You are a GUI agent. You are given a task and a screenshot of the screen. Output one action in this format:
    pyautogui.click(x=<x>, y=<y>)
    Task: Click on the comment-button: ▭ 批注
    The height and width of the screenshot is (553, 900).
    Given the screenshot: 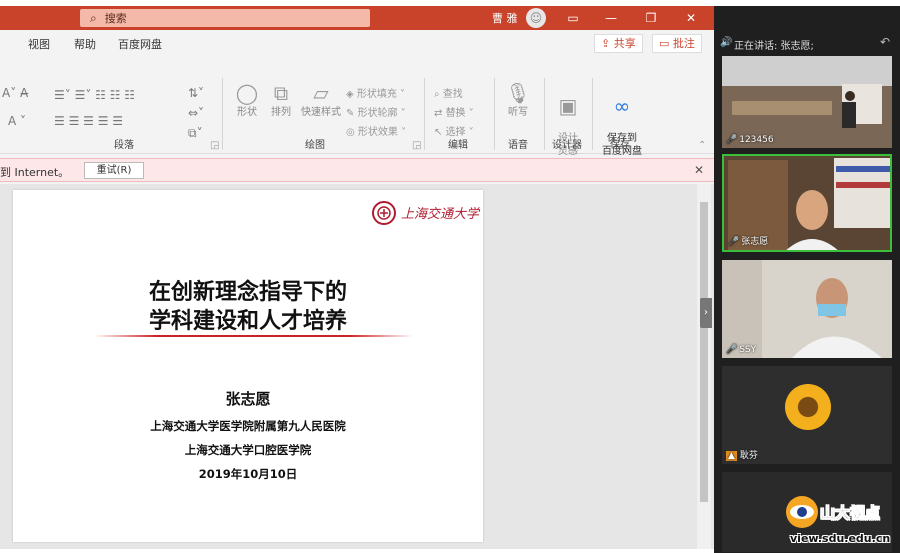 What is the action you would take?
    pyautogui.click(x=677, y=43)
    